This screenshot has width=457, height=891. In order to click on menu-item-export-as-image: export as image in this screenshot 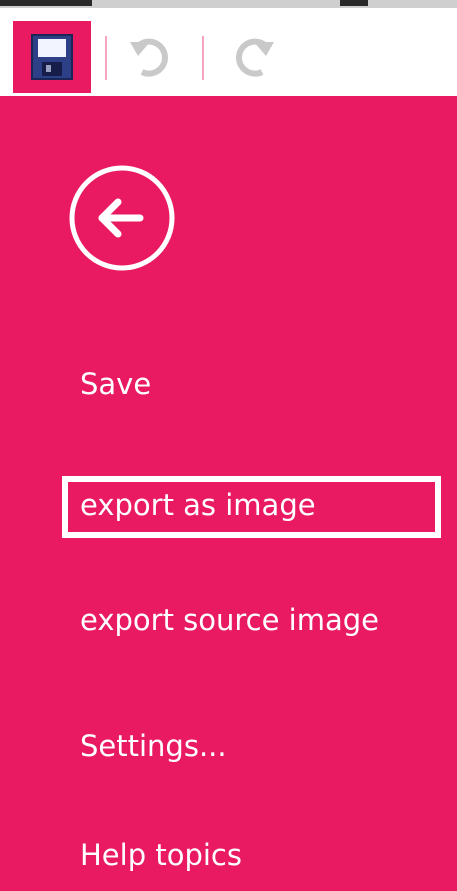, I will do `click(251, 507)`.